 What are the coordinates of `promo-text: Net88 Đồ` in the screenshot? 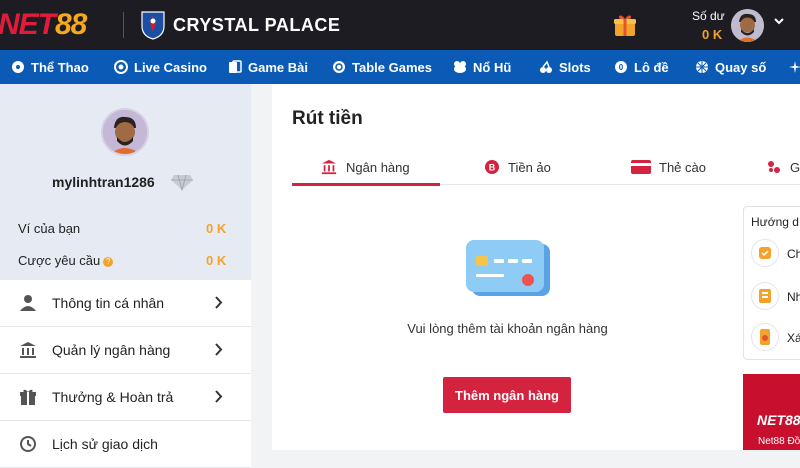 It's located at (779, 441).